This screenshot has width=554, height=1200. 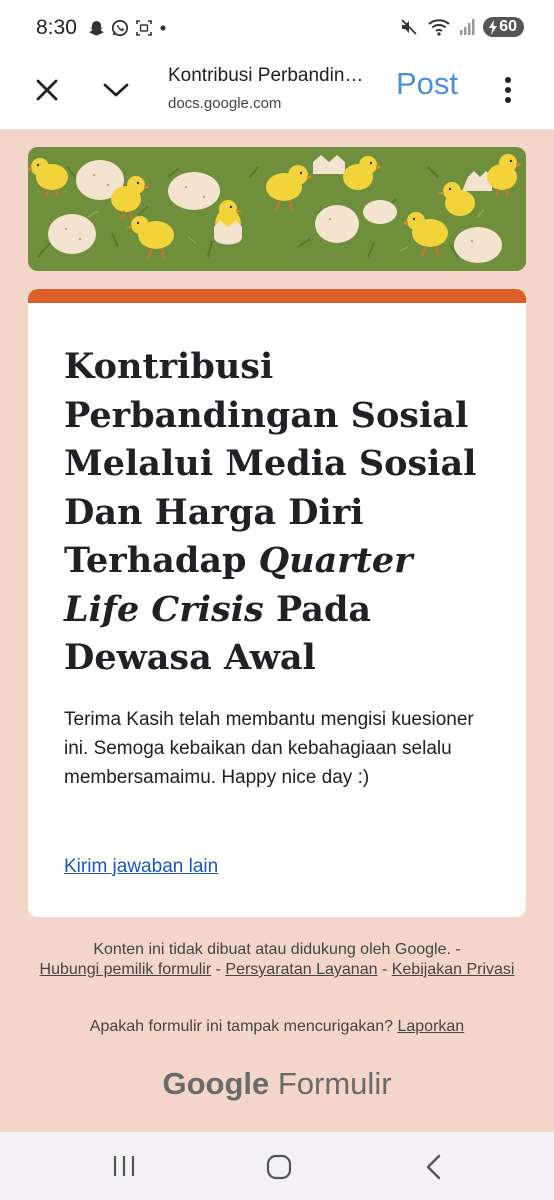 What do you see at coordinates (120, 28) in the screenshot?
I see `whatsapp-icon` at bounding box center [120, 28].